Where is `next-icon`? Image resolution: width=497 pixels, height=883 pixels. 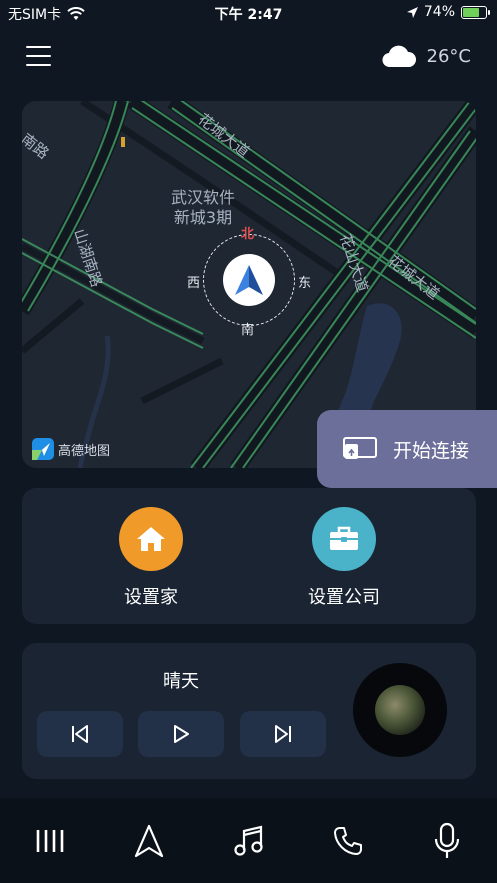
next-icon is located at coordinates (283, 734).